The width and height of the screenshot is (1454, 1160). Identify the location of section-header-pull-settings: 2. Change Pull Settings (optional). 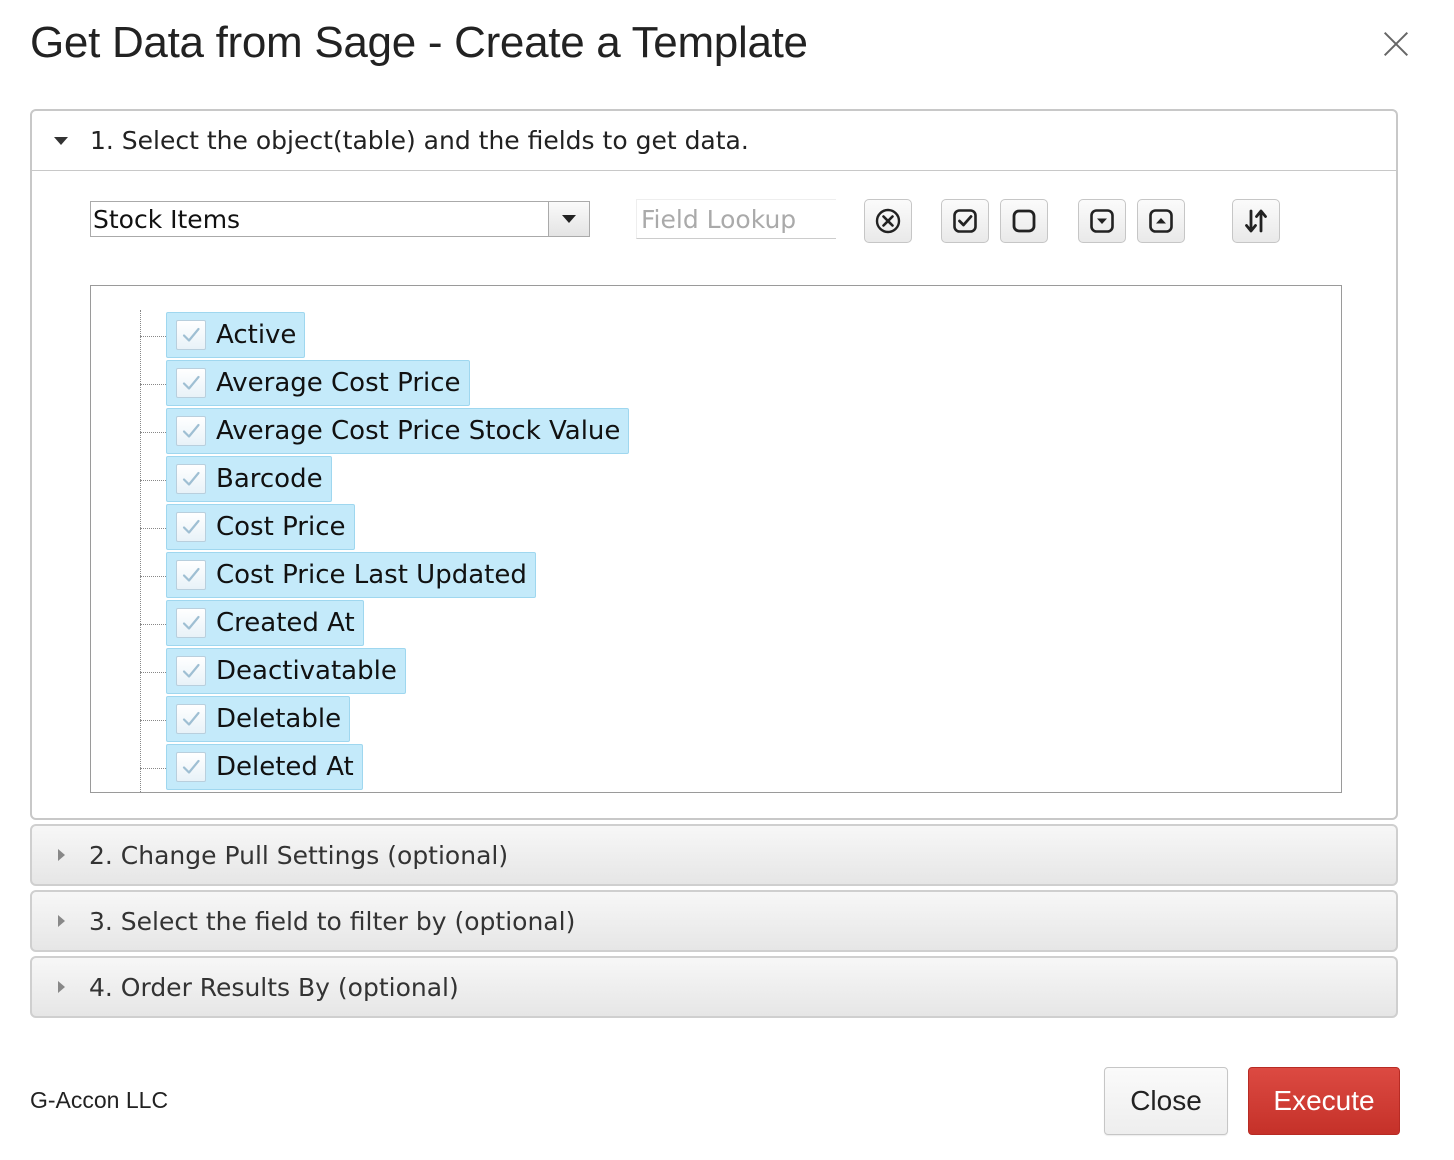
(714, 855).